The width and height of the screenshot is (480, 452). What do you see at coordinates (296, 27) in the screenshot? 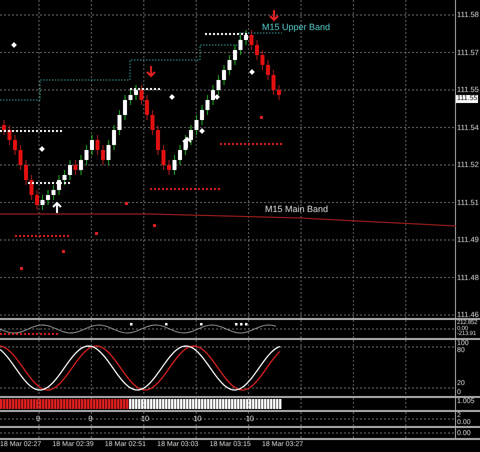
I see `band-label: M15 Upper Band` at bounding box center [296, 27].